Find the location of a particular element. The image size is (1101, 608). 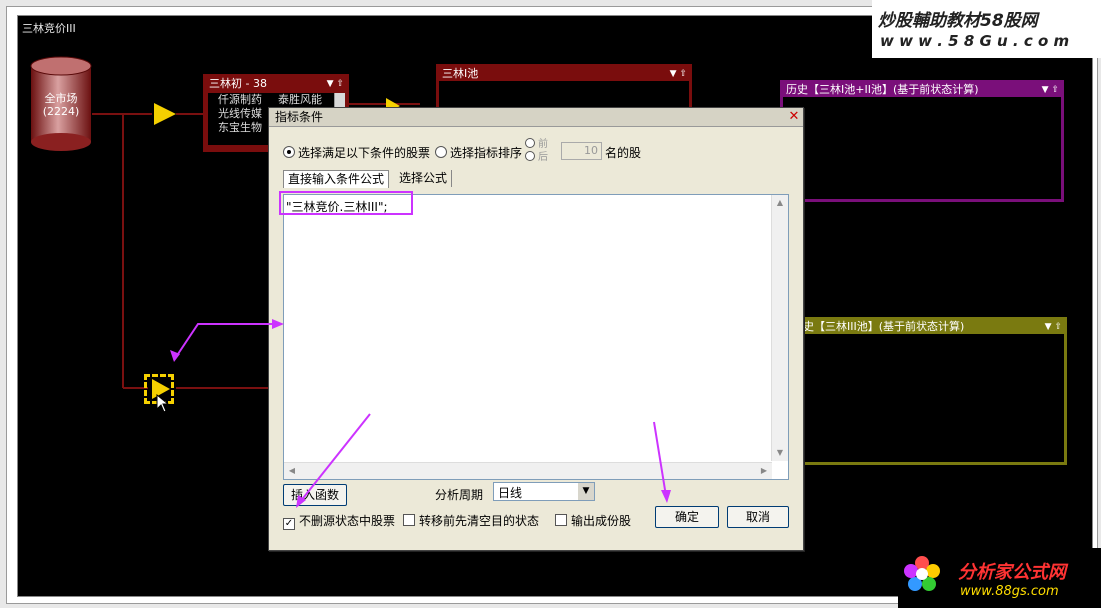

bottom-watermark: 分析家公式网 www.88gs.com is located at coordinates (999, 578).